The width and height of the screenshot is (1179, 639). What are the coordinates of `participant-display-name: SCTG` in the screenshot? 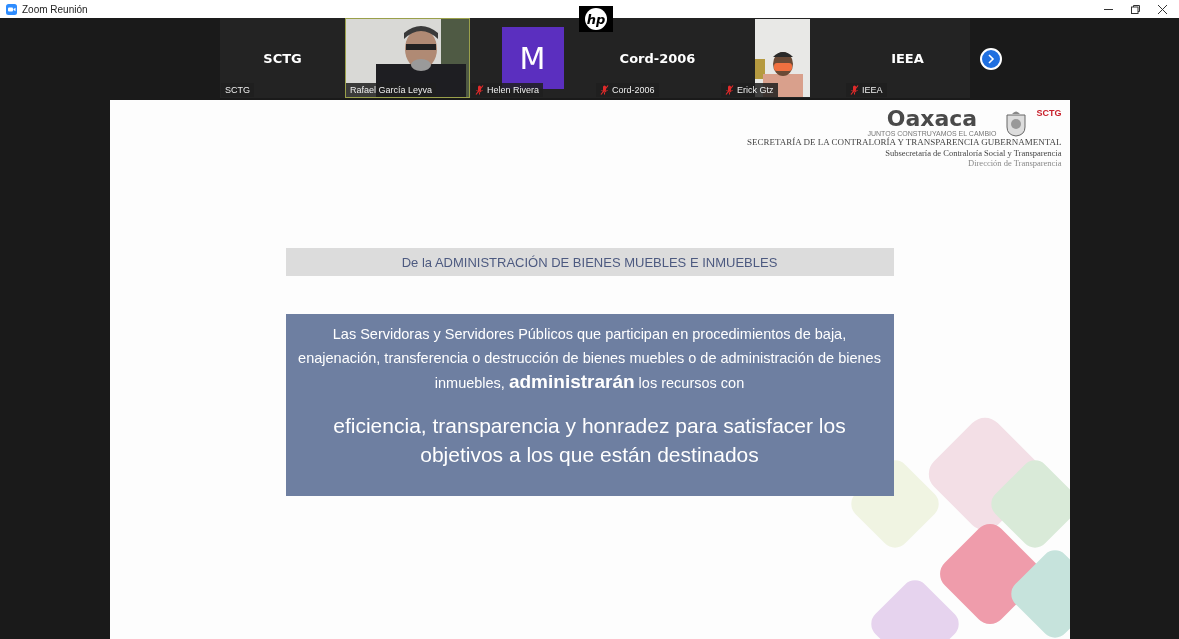 It's located at (282, 58).